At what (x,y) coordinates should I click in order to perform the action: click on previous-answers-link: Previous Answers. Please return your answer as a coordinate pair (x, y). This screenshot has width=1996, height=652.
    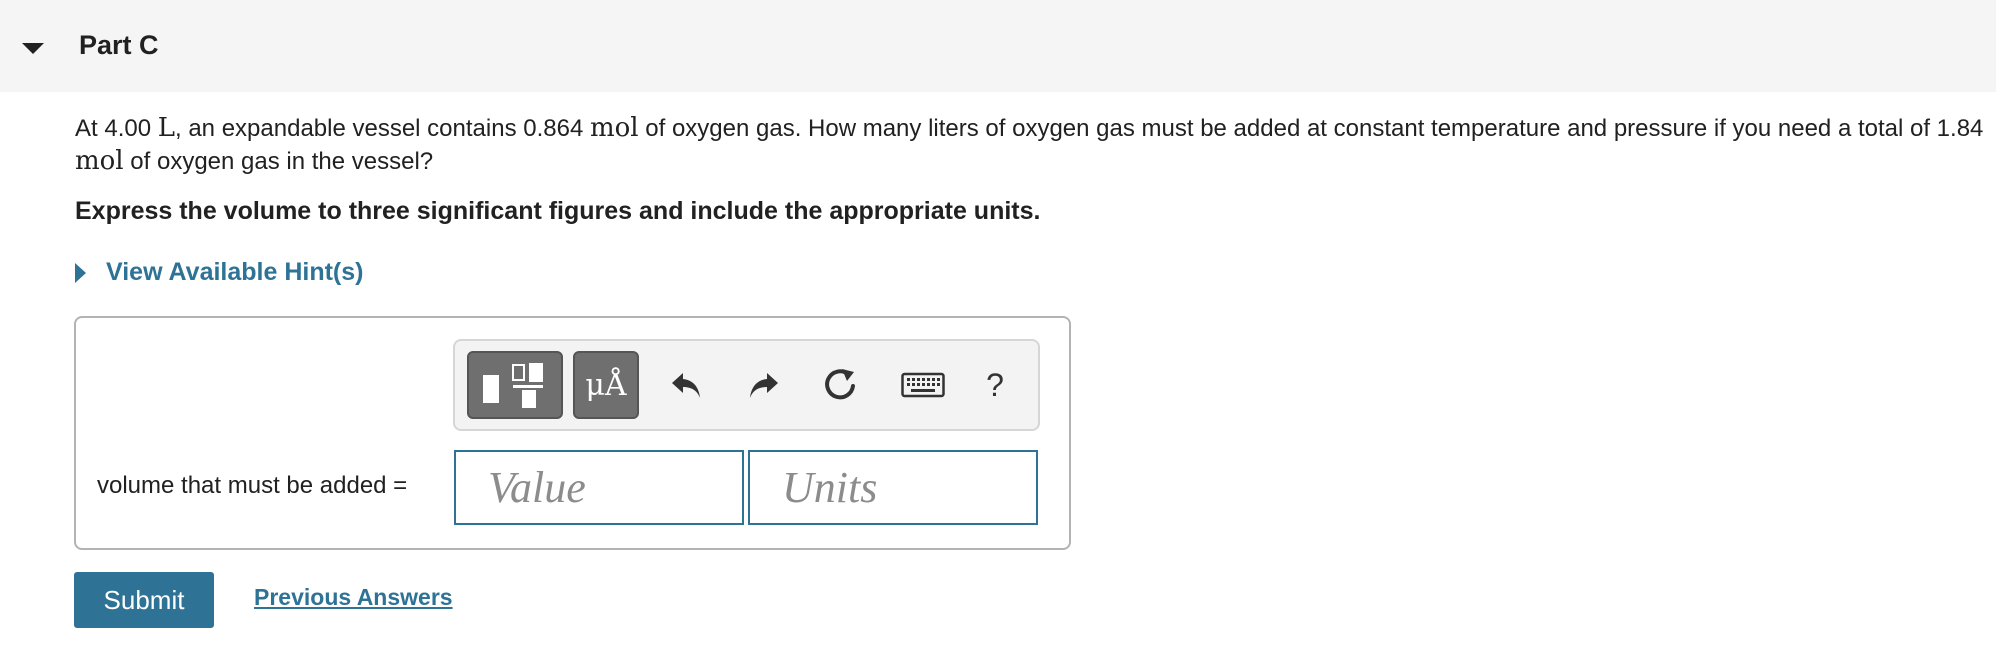
    Looking at the image, I should click on (353, 597).